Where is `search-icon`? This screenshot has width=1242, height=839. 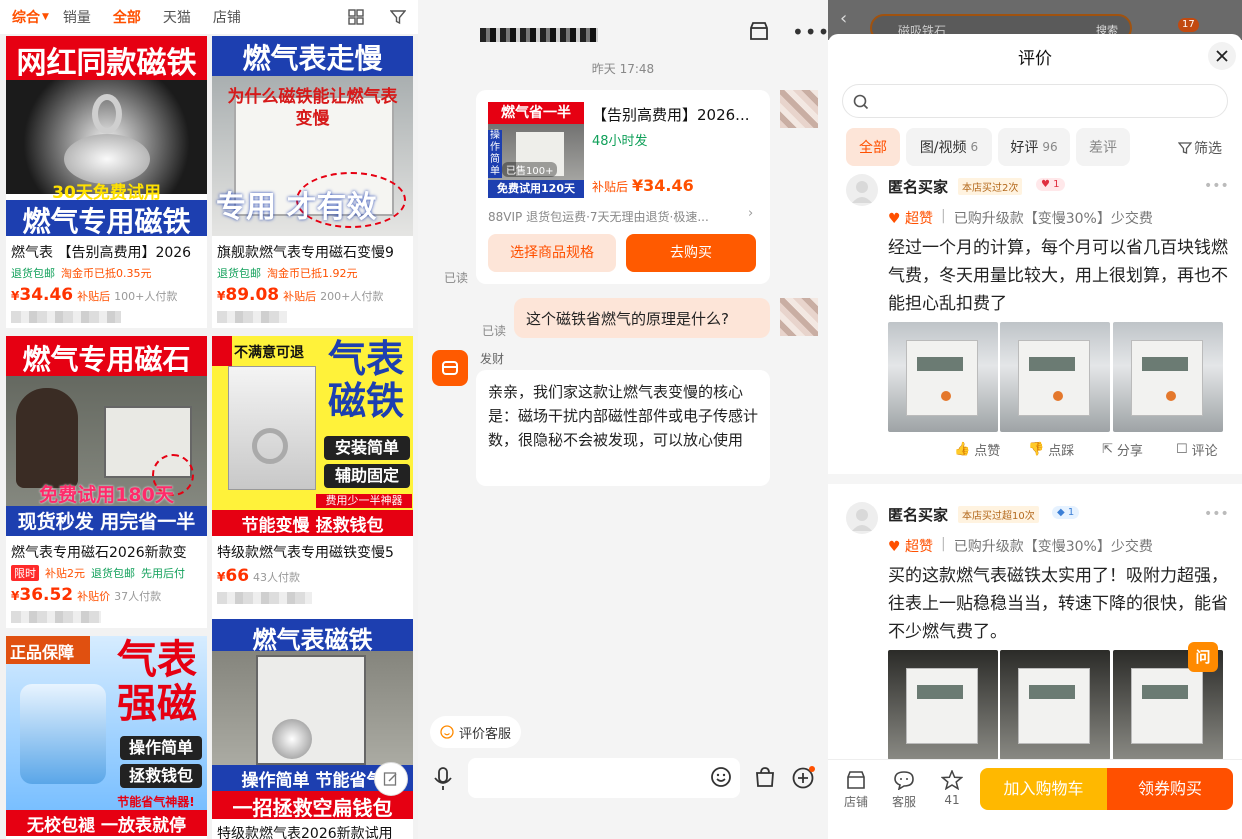 search-icon is located at coordinates (861, 102).